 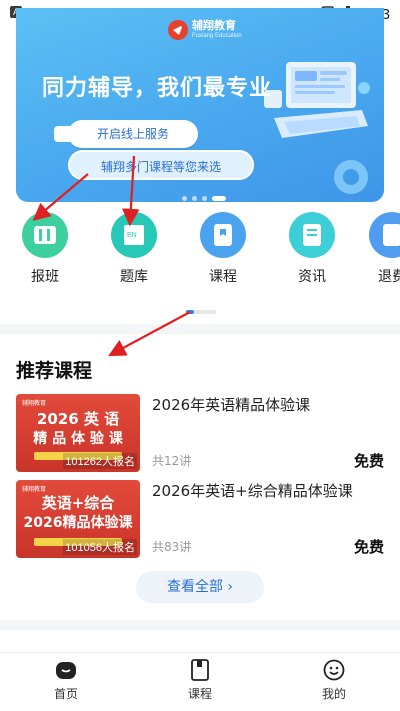 I want to click on course-thumbnail: 辅翔教育 2026 英 语 精 品 体 验 课 101262人报名, so click(x=78, y=433).